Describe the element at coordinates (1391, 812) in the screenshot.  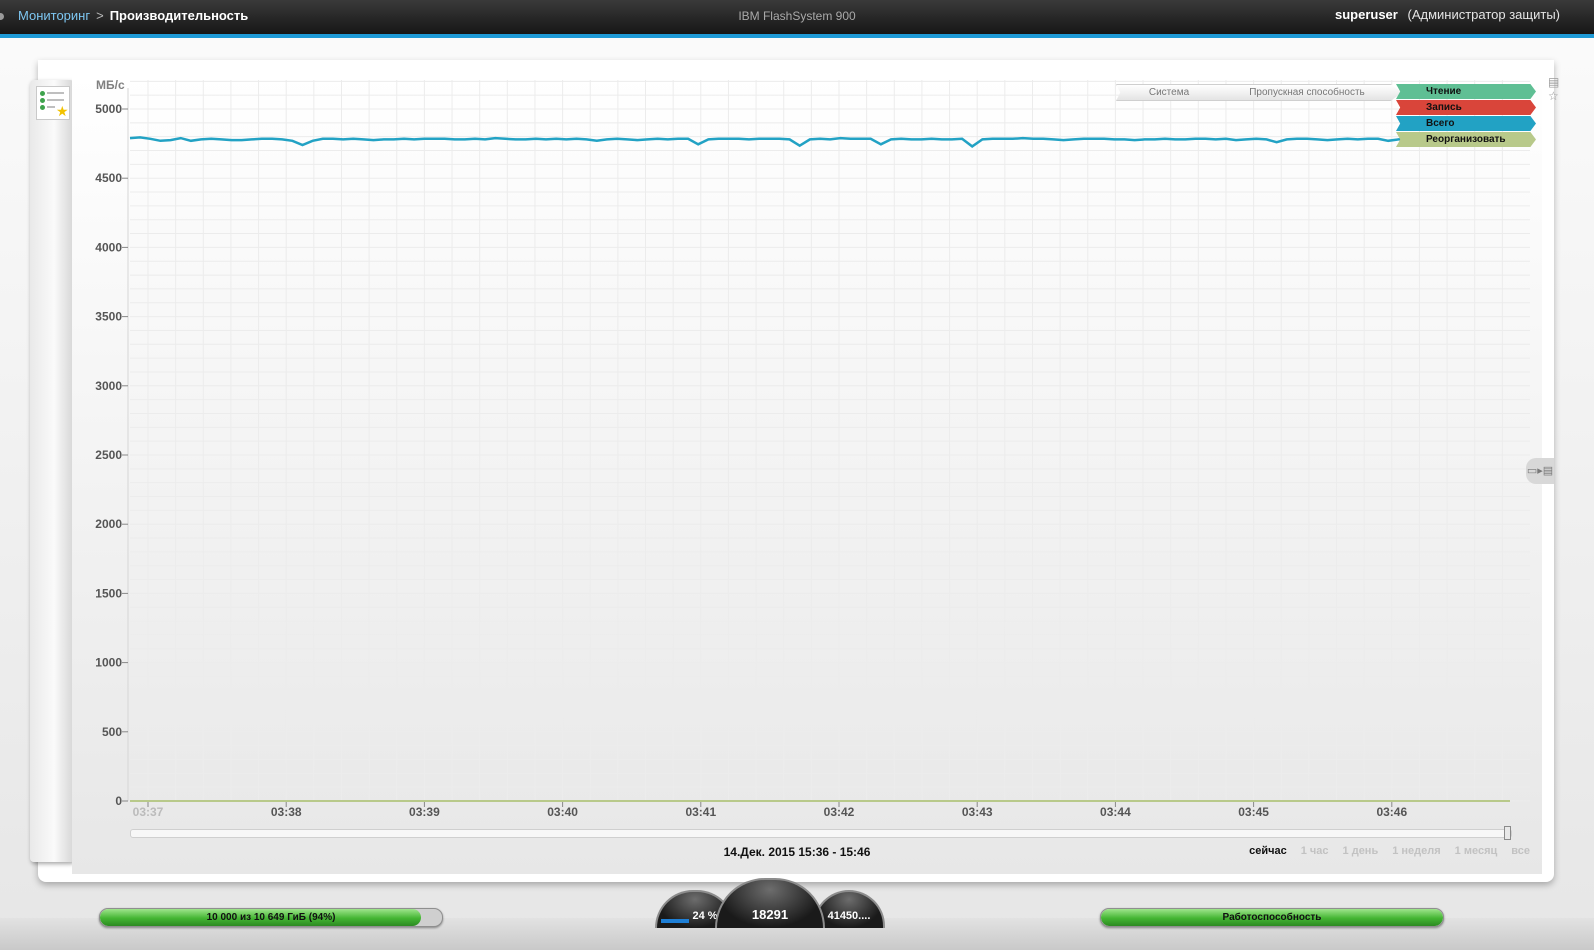
I see `x-tick-label: 03:46` at that location.